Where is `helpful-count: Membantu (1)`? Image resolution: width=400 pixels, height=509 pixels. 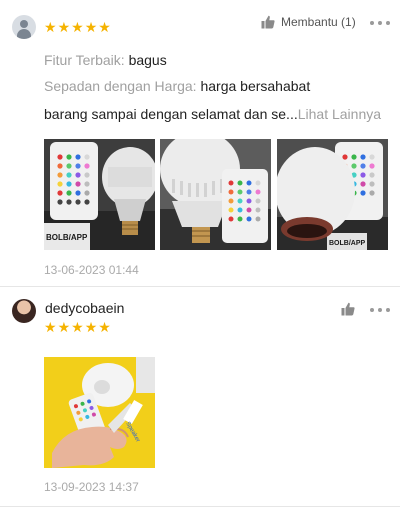 helpful-count: Membantu (1) is located at coordinates (318, 22).